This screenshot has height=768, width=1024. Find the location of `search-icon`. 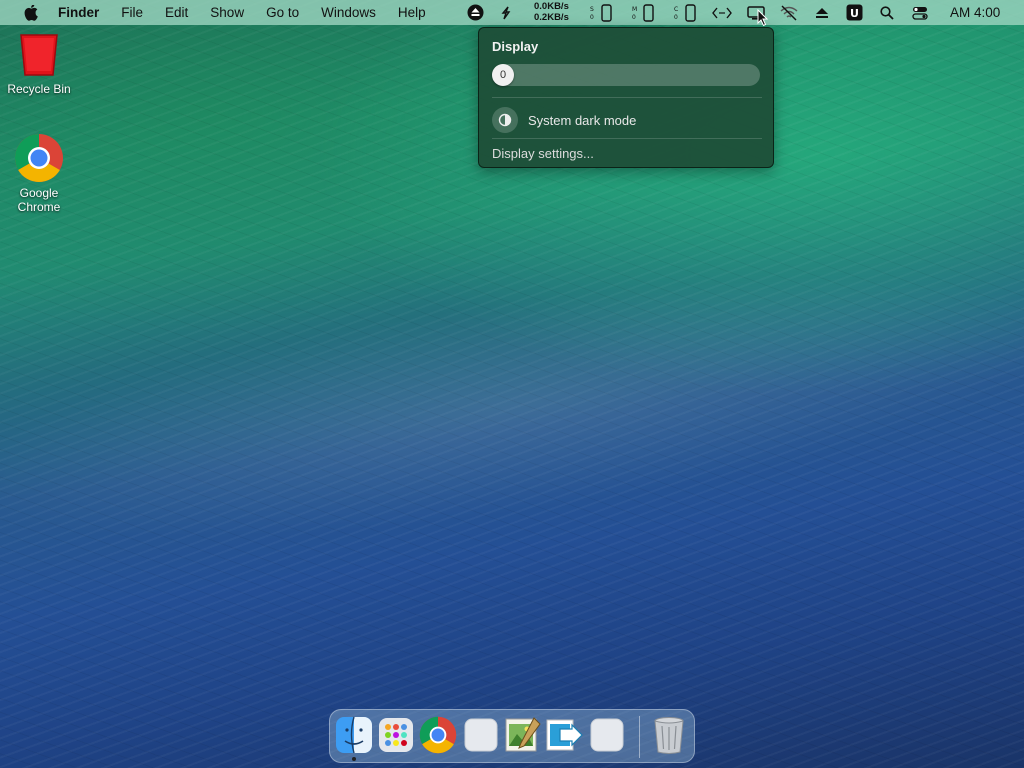

search-icon is located at coordinates (887, 12).